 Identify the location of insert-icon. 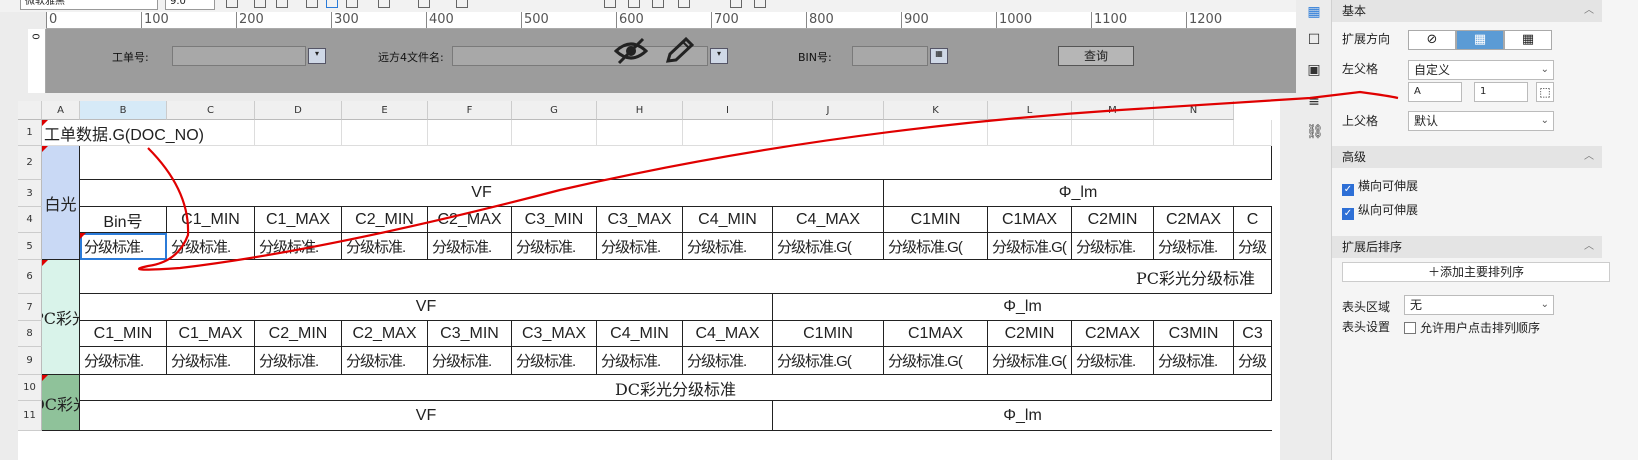
(736, 4).